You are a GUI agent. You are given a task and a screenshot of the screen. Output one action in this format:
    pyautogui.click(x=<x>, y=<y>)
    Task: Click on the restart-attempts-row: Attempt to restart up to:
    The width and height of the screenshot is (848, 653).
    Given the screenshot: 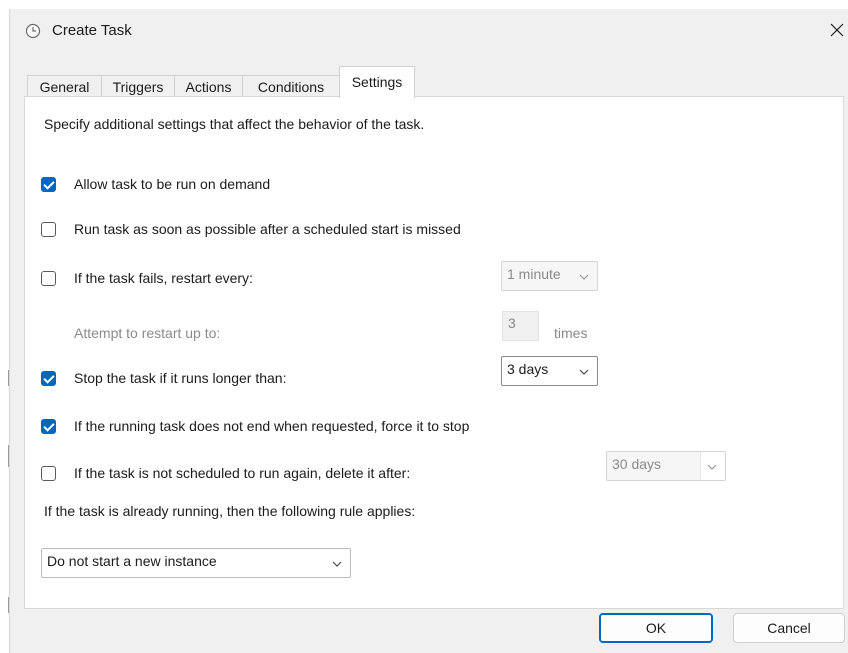 What is the action you would take?
    pyautogui.click(x=147, y=333)
    